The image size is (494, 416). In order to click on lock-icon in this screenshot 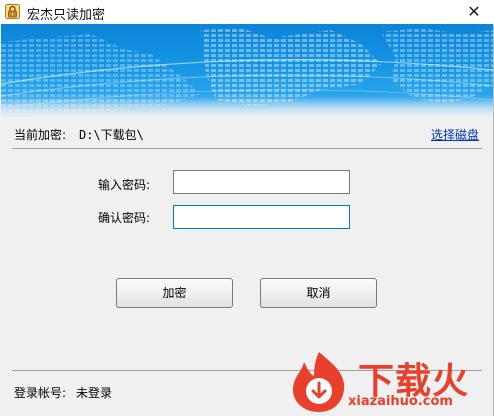, I will do `click(12, 11)`.